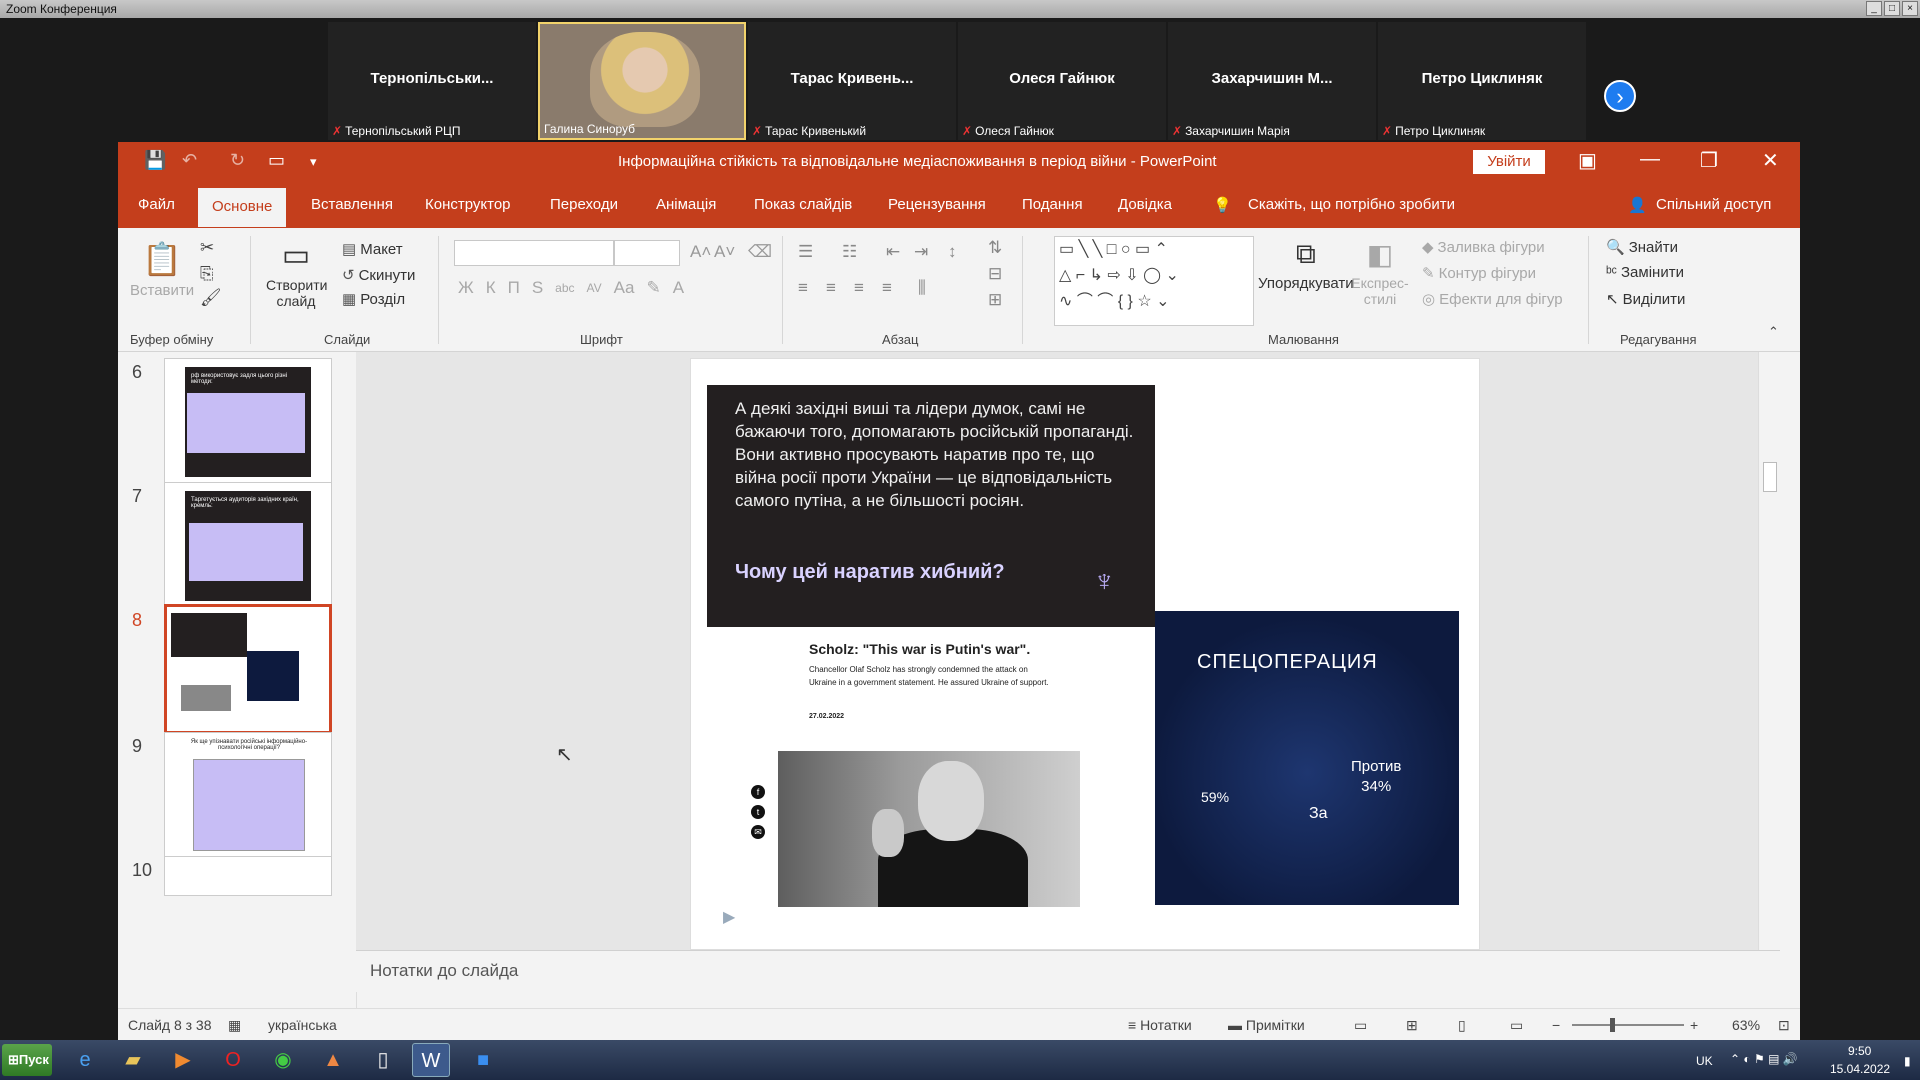 This screenshot has width=1920, height=1080. I want to click on minimize-button: —, so click(1650, 159).